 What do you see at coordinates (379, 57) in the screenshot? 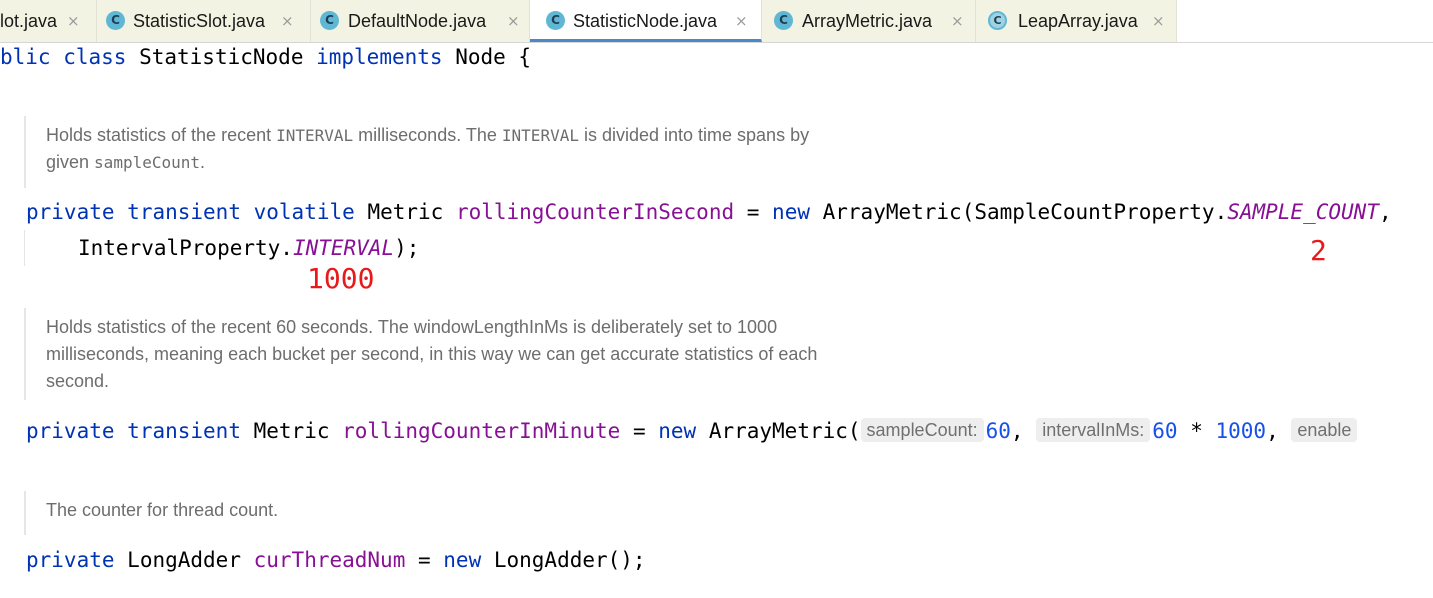
I see `keyword: implements` at bounding box center [379, 57].